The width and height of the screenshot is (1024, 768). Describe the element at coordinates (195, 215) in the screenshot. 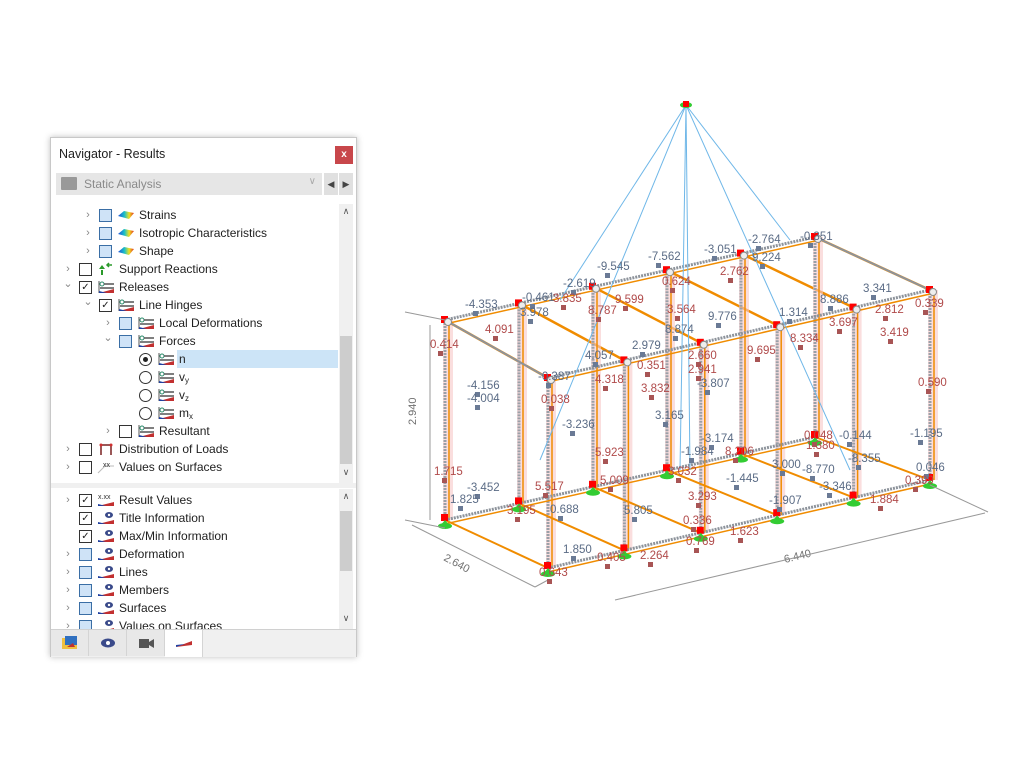

I see `tree-item-strains: › Strains` at that location.